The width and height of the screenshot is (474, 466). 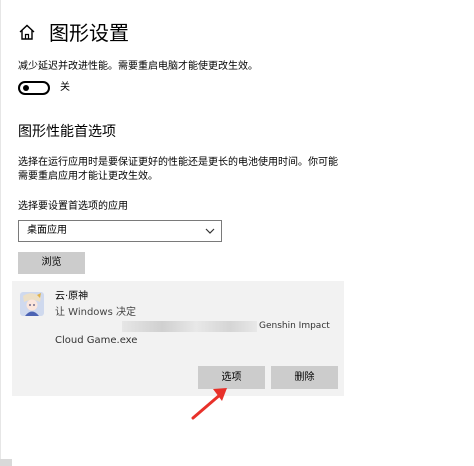 What do you see at coordinates (67, 132) in the screenshot?
I see `section-title: 图形性能首选项` at bounding box center [67, 132].